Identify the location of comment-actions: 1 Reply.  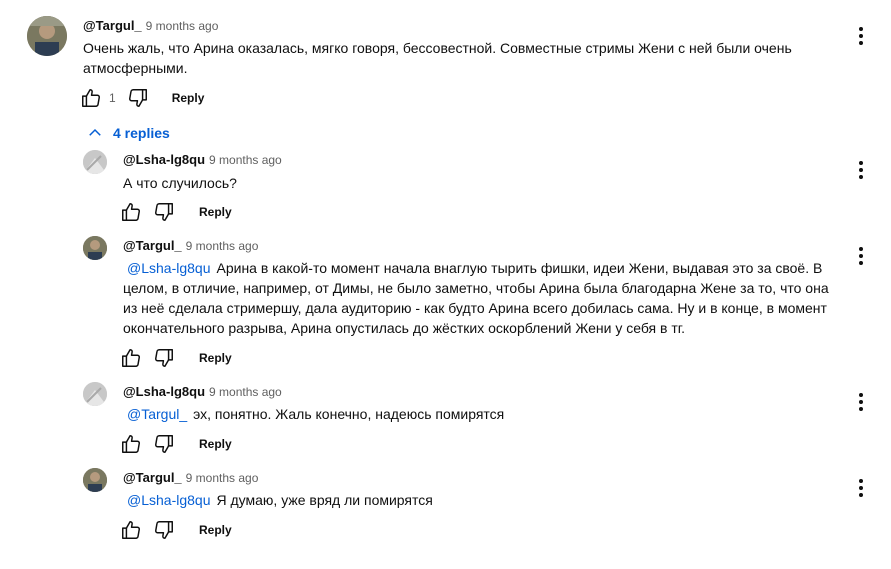
(141, 98).